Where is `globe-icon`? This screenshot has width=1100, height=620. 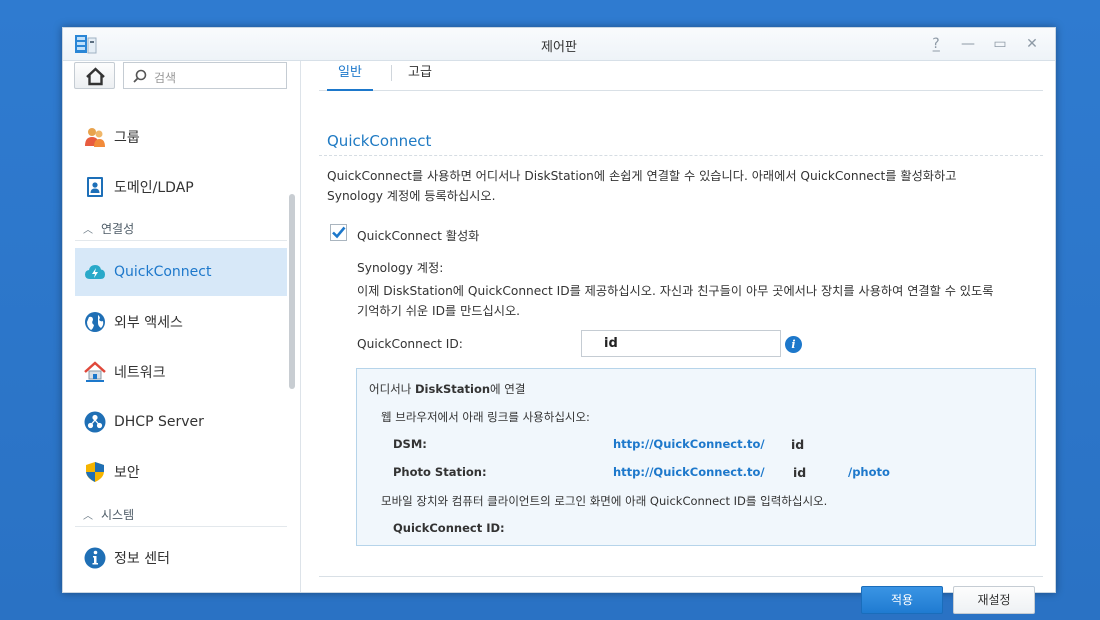 globe-icon is located at coordinates (95, 322).